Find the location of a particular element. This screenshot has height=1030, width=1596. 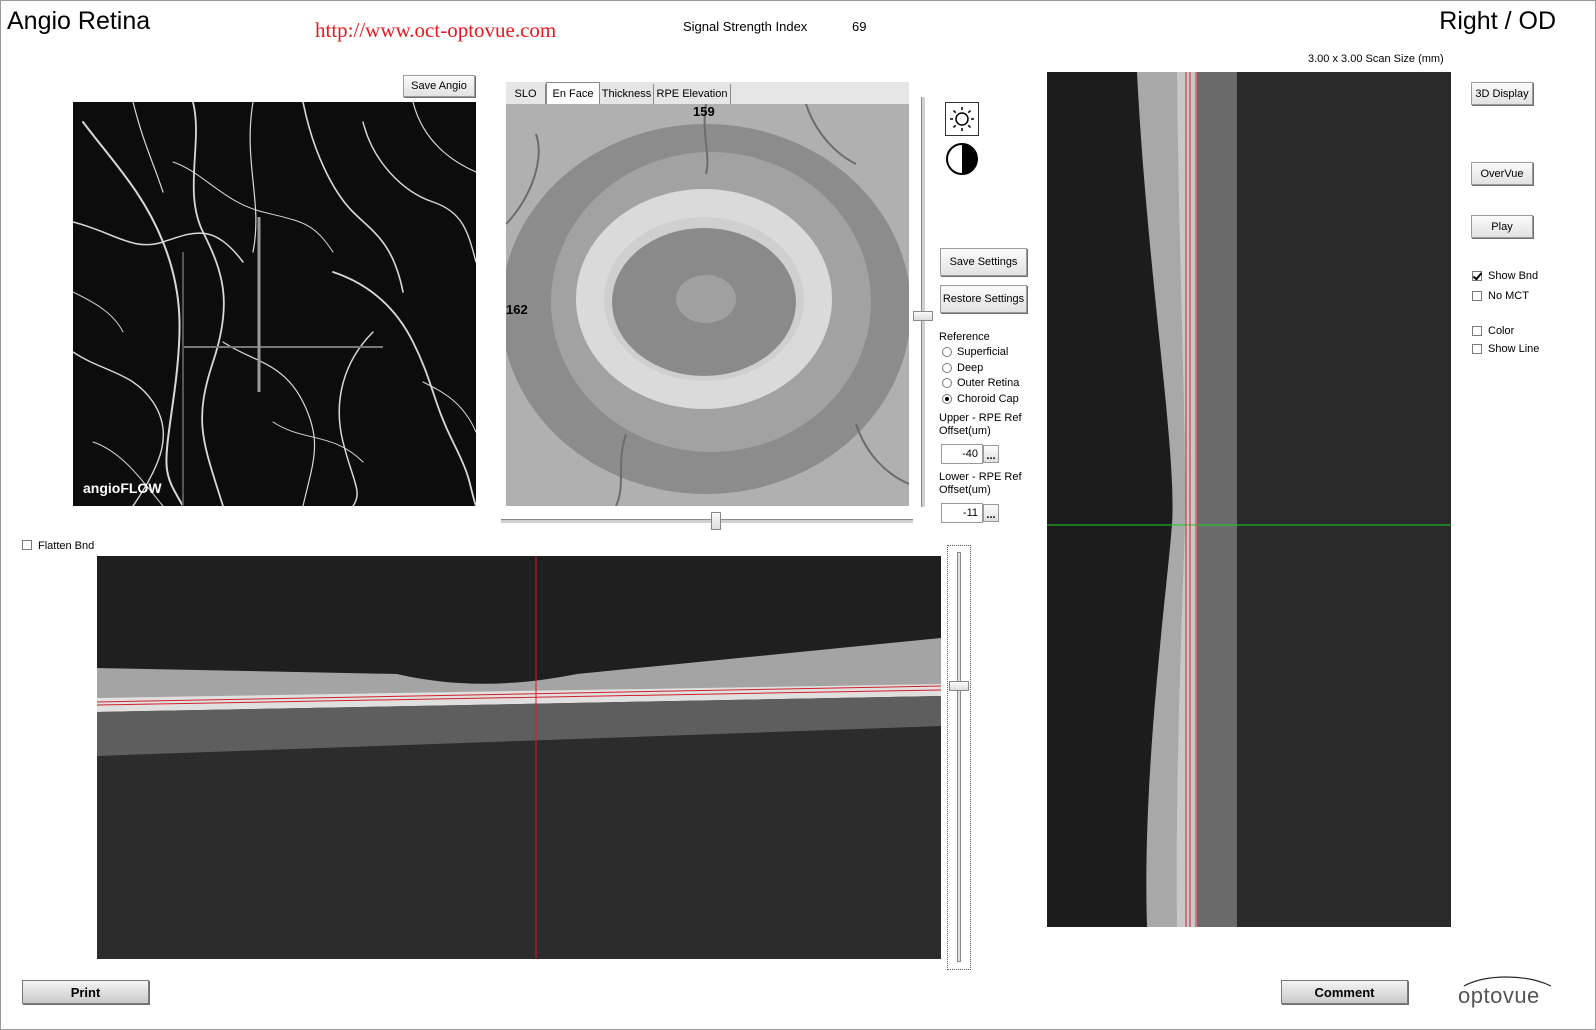

signal-strength-label: Signal Strength Index is located at coordinates (745, 26).